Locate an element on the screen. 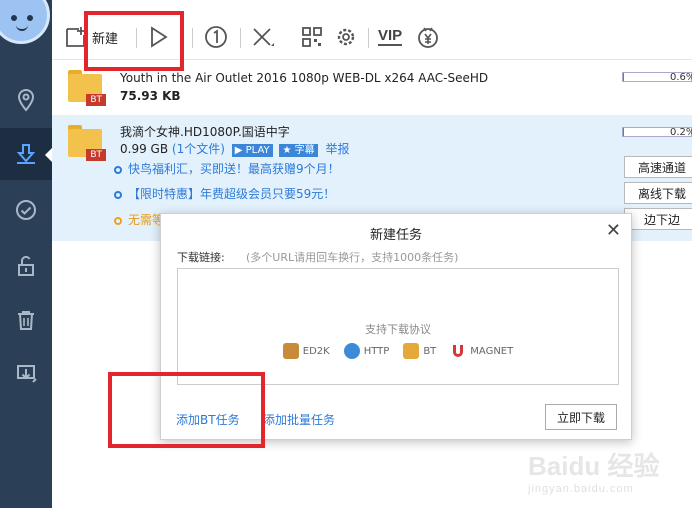 The height and width of the screenshot is (508, 692). subtitle-tag-label: 字幕 is located at coordinates (304, 150).